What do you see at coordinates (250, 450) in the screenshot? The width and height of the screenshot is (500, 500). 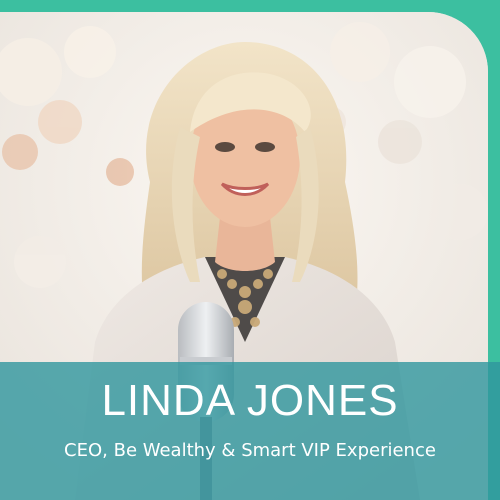 I see `speaker-title: CEO, Be Wealthy & Smart VIP Experience` at bounding box center [250, 450].